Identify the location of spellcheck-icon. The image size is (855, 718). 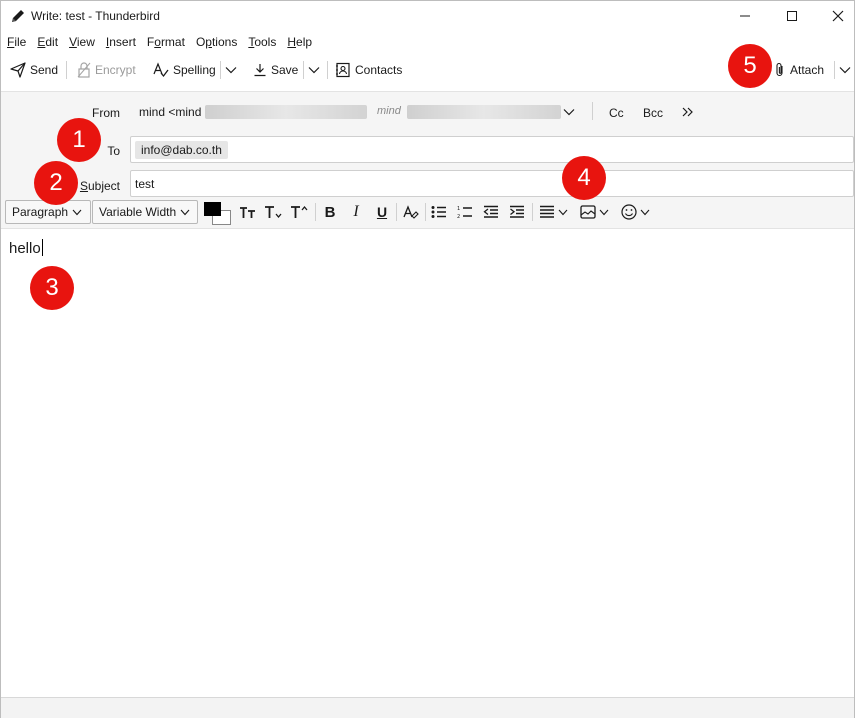
(161, 70).